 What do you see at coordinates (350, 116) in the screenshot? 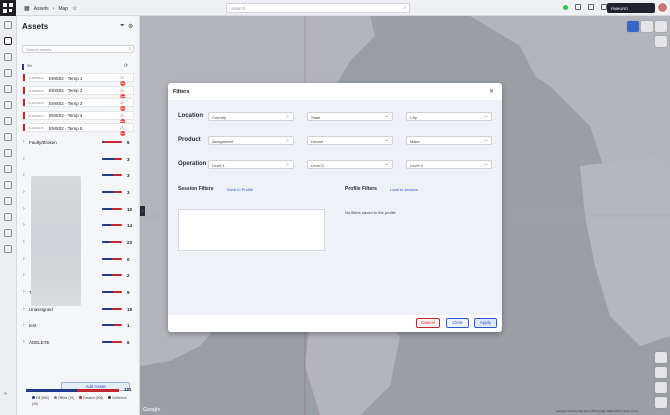
I see `filter-select: State ⌄` at bounding box center [350, 116].